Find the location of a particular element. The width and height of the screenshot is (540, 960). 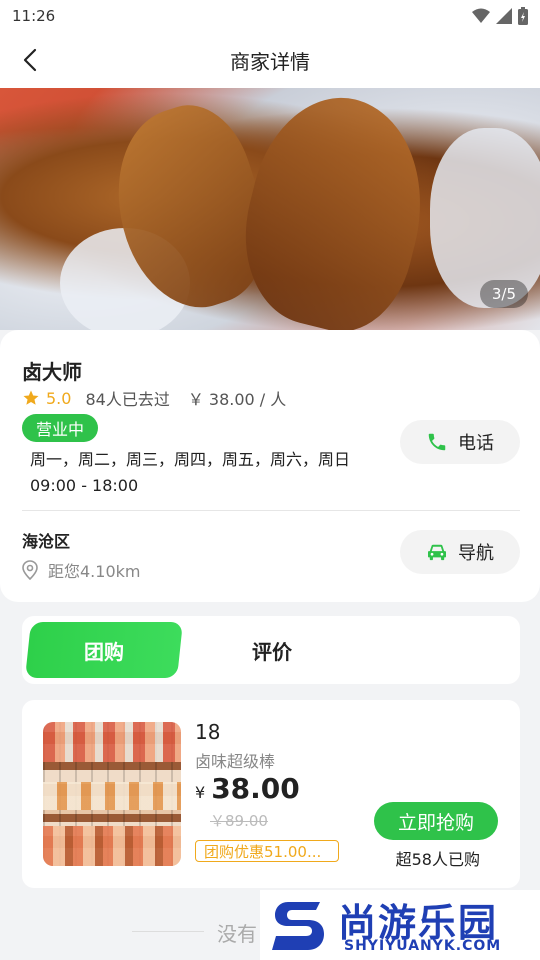

call-button: 电话 is located at coordinates (460, 442).